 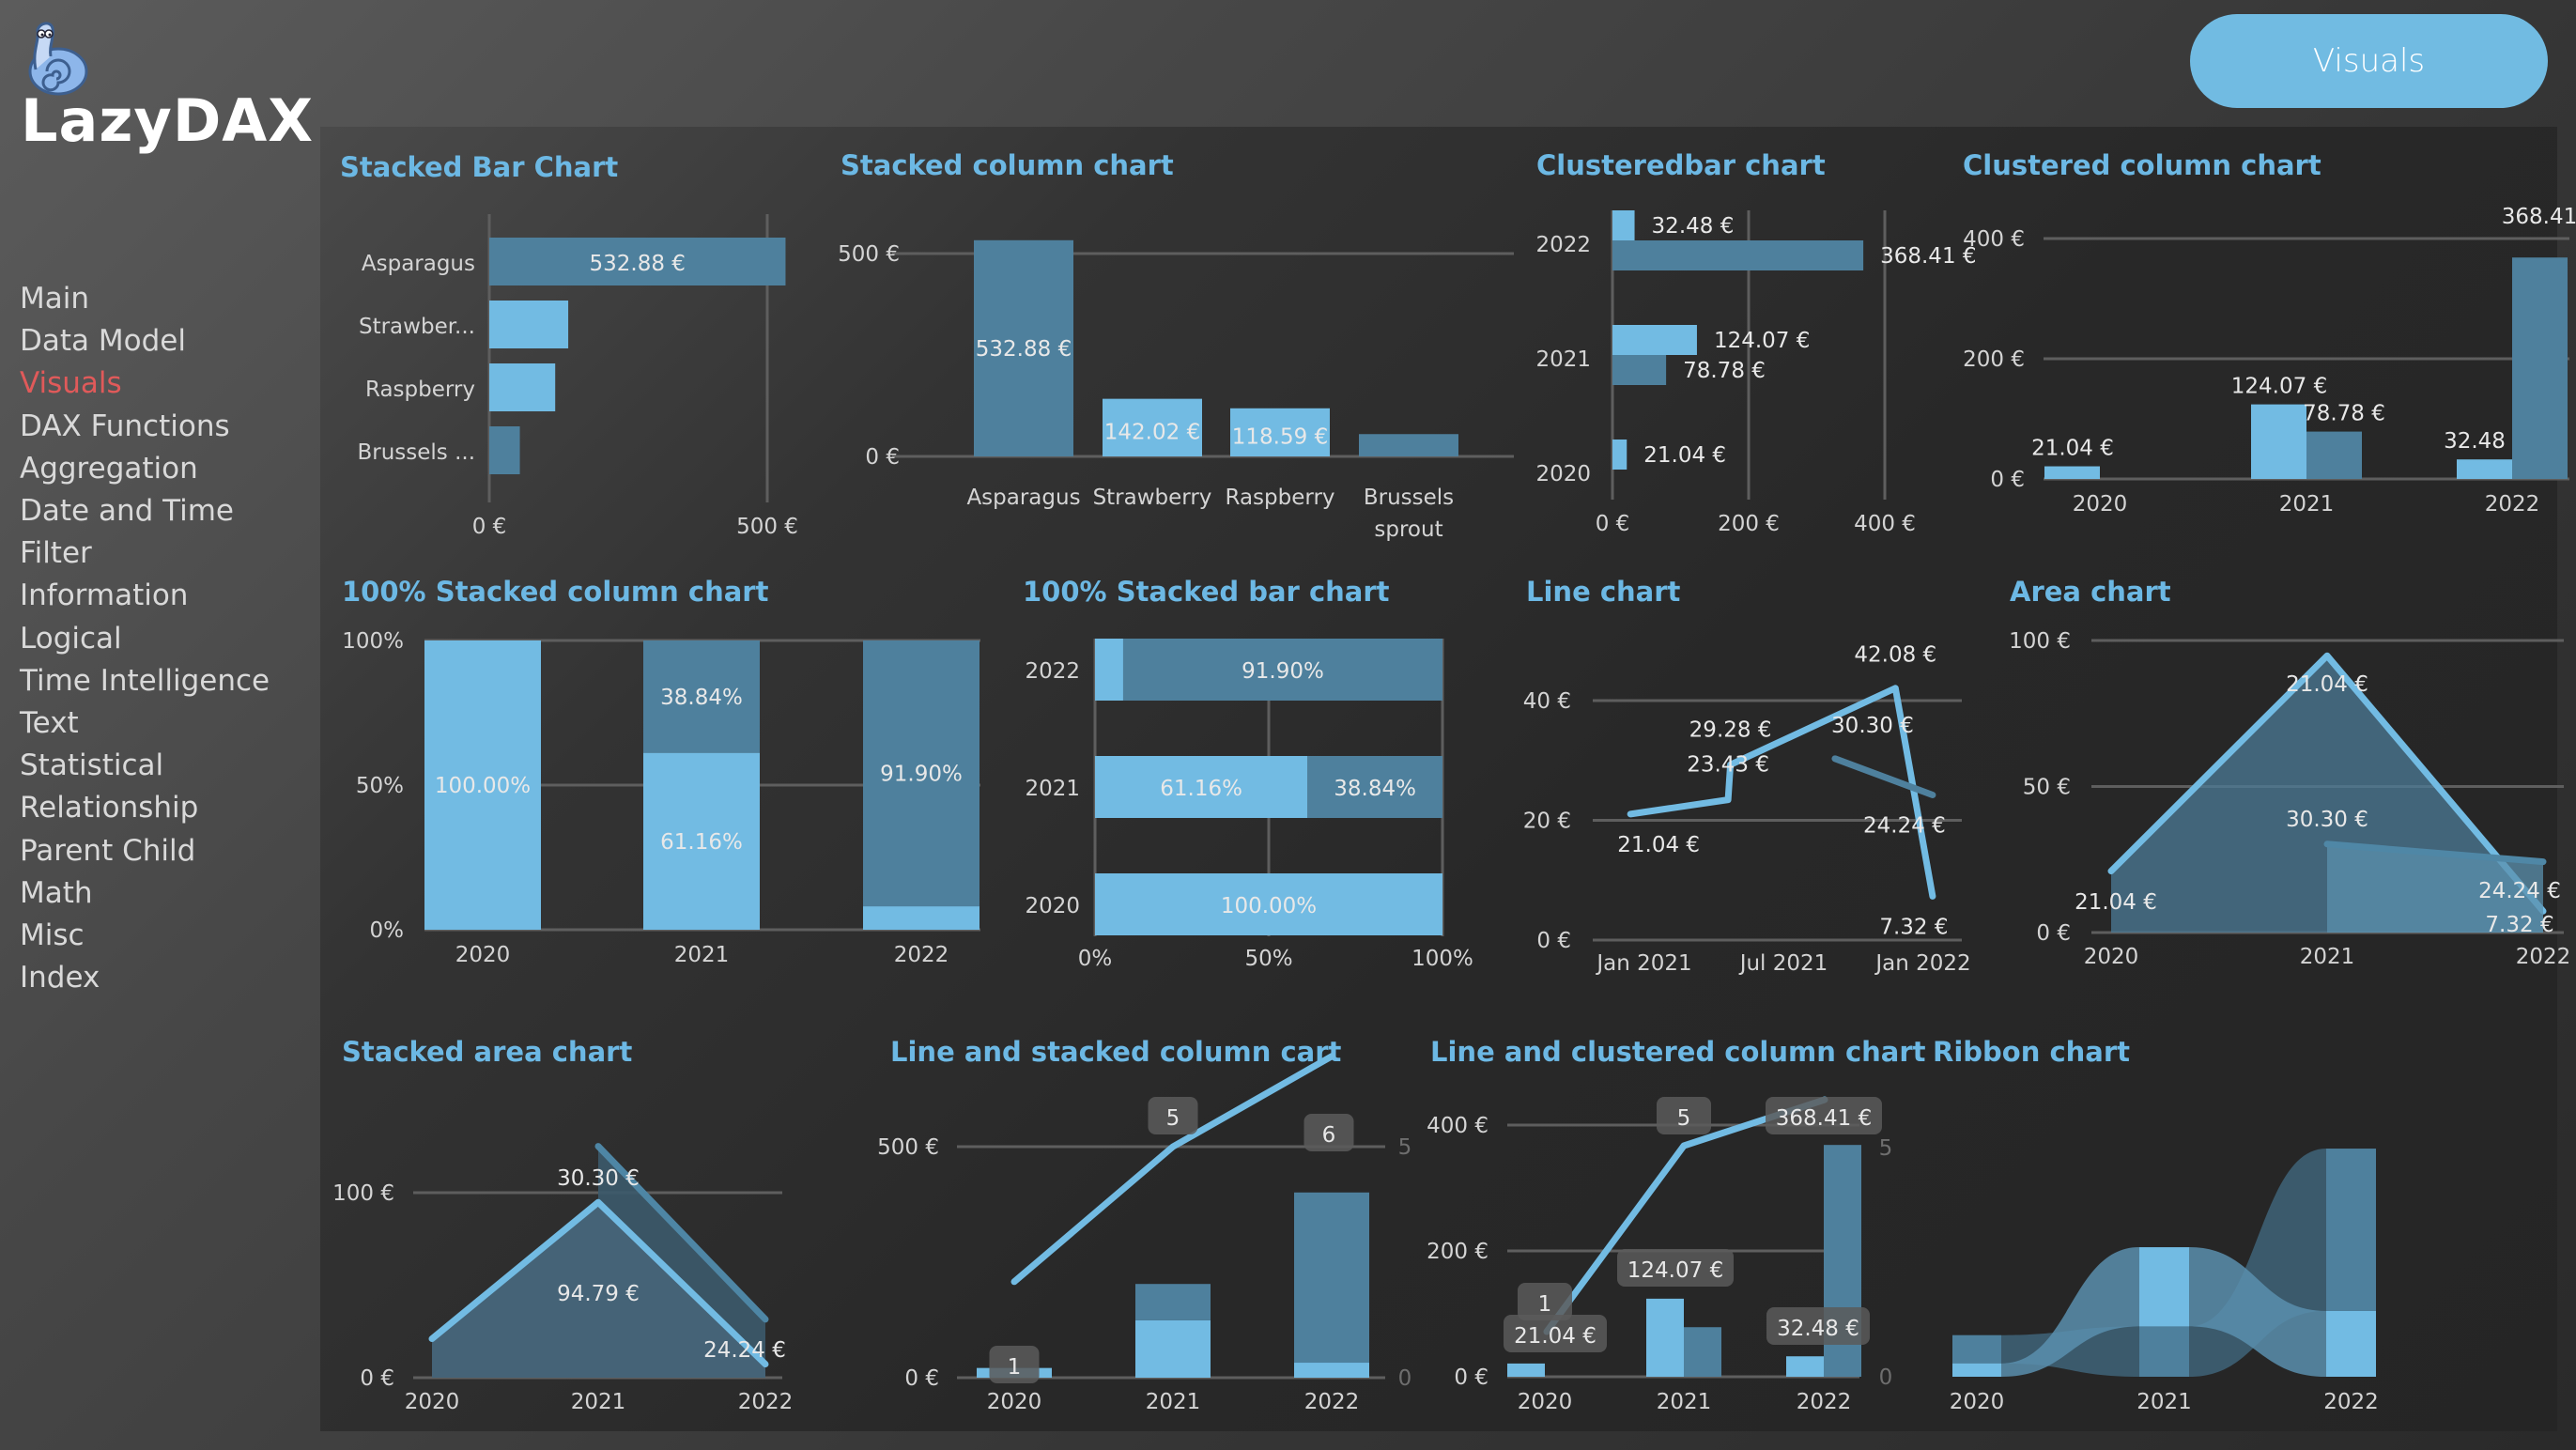 What do you see at coordinates (555, 592) in the screenshot?
I see `chart-title: 100% Stacked column chart` at bounding box center [555, 592].